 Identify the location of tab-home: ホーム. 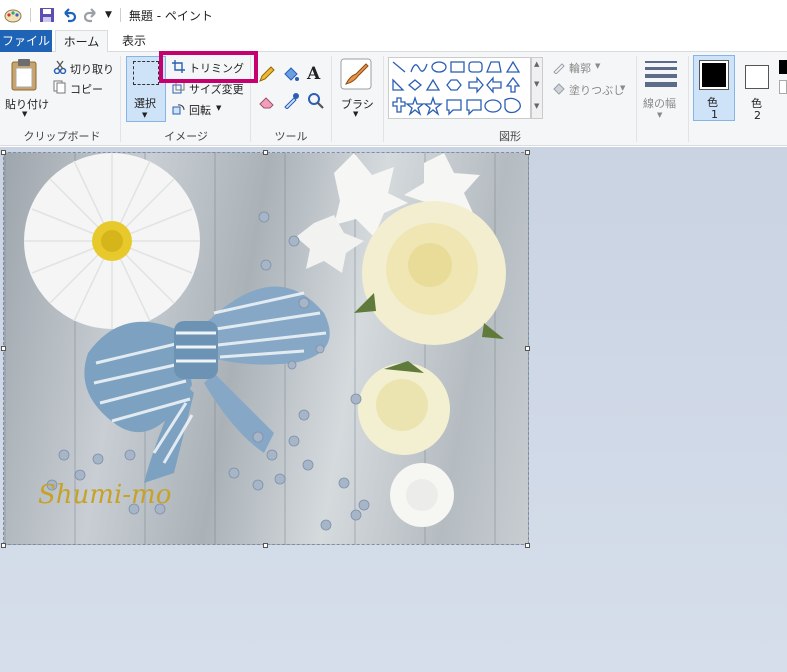
(81, 41).